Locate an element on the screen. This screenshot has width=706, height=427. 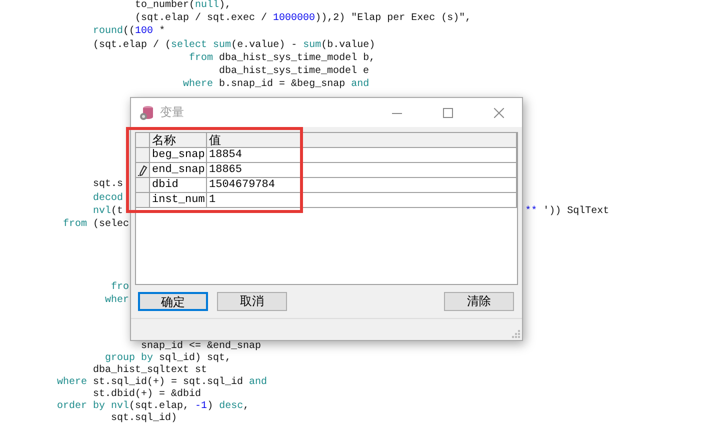
code-line: (sqt.elap / sqt.exec / 1000000)),2) "Elap per Exec (s)", is located at coordinates (303, 19).